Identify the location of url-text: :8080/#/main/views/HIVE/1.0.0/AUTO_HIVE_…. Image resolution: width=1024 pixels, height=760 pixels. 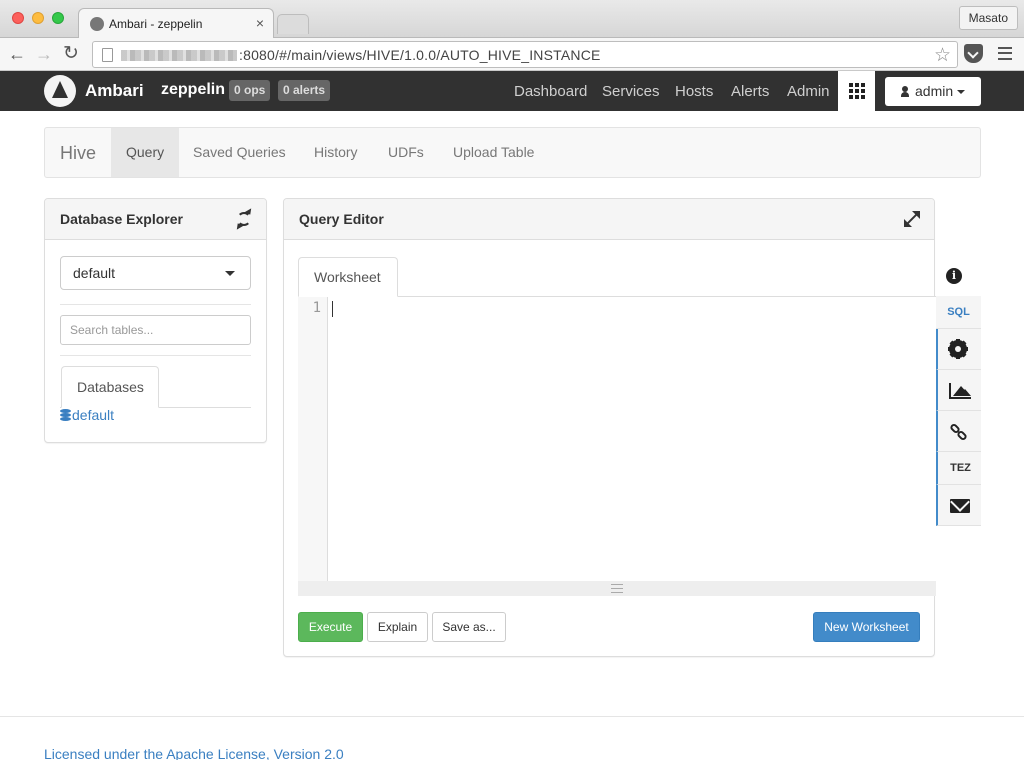
(420, 55).